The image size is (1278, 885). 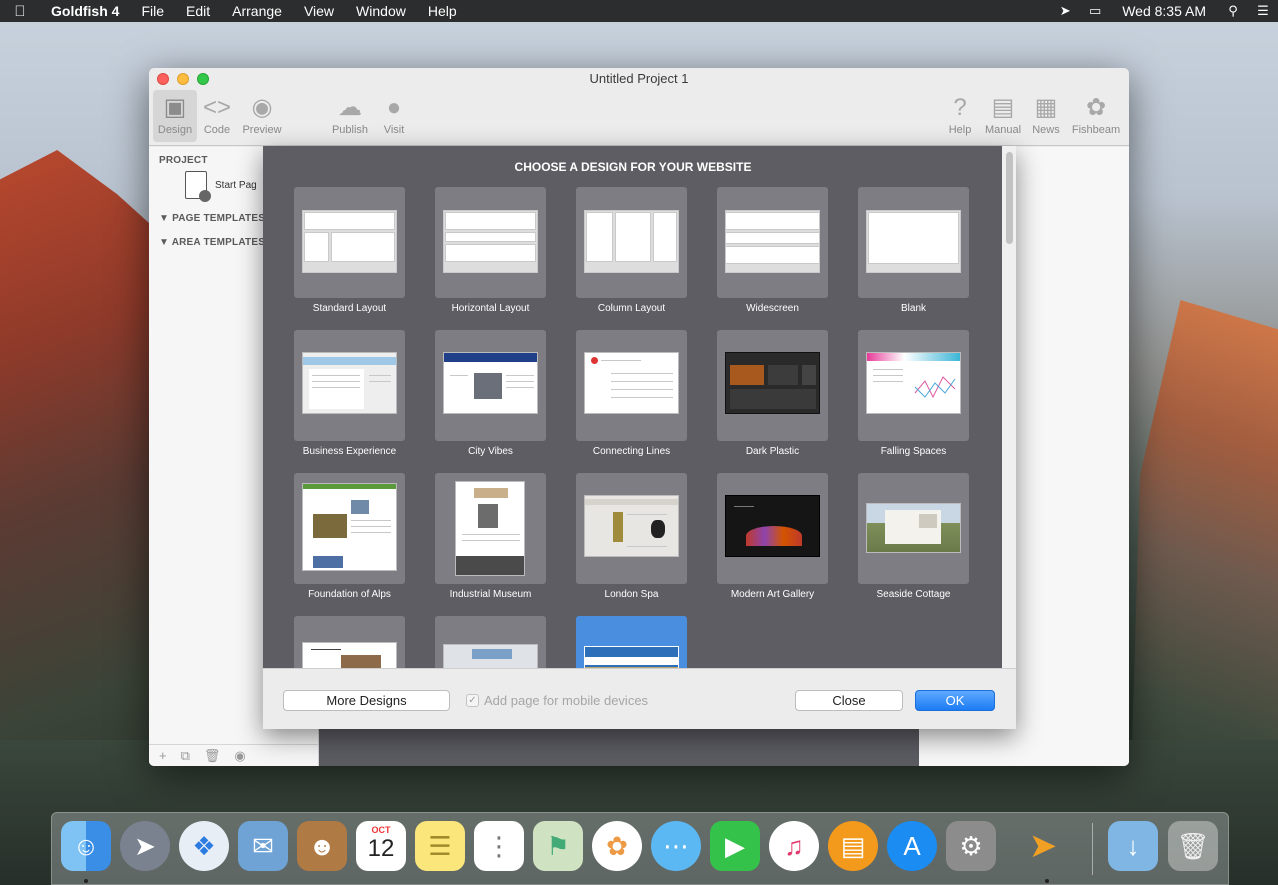 What do you see at coordinates (145, 846) in the screenshot?
I see `launchpad-icon: ➤` at bounding box center [145, 846].